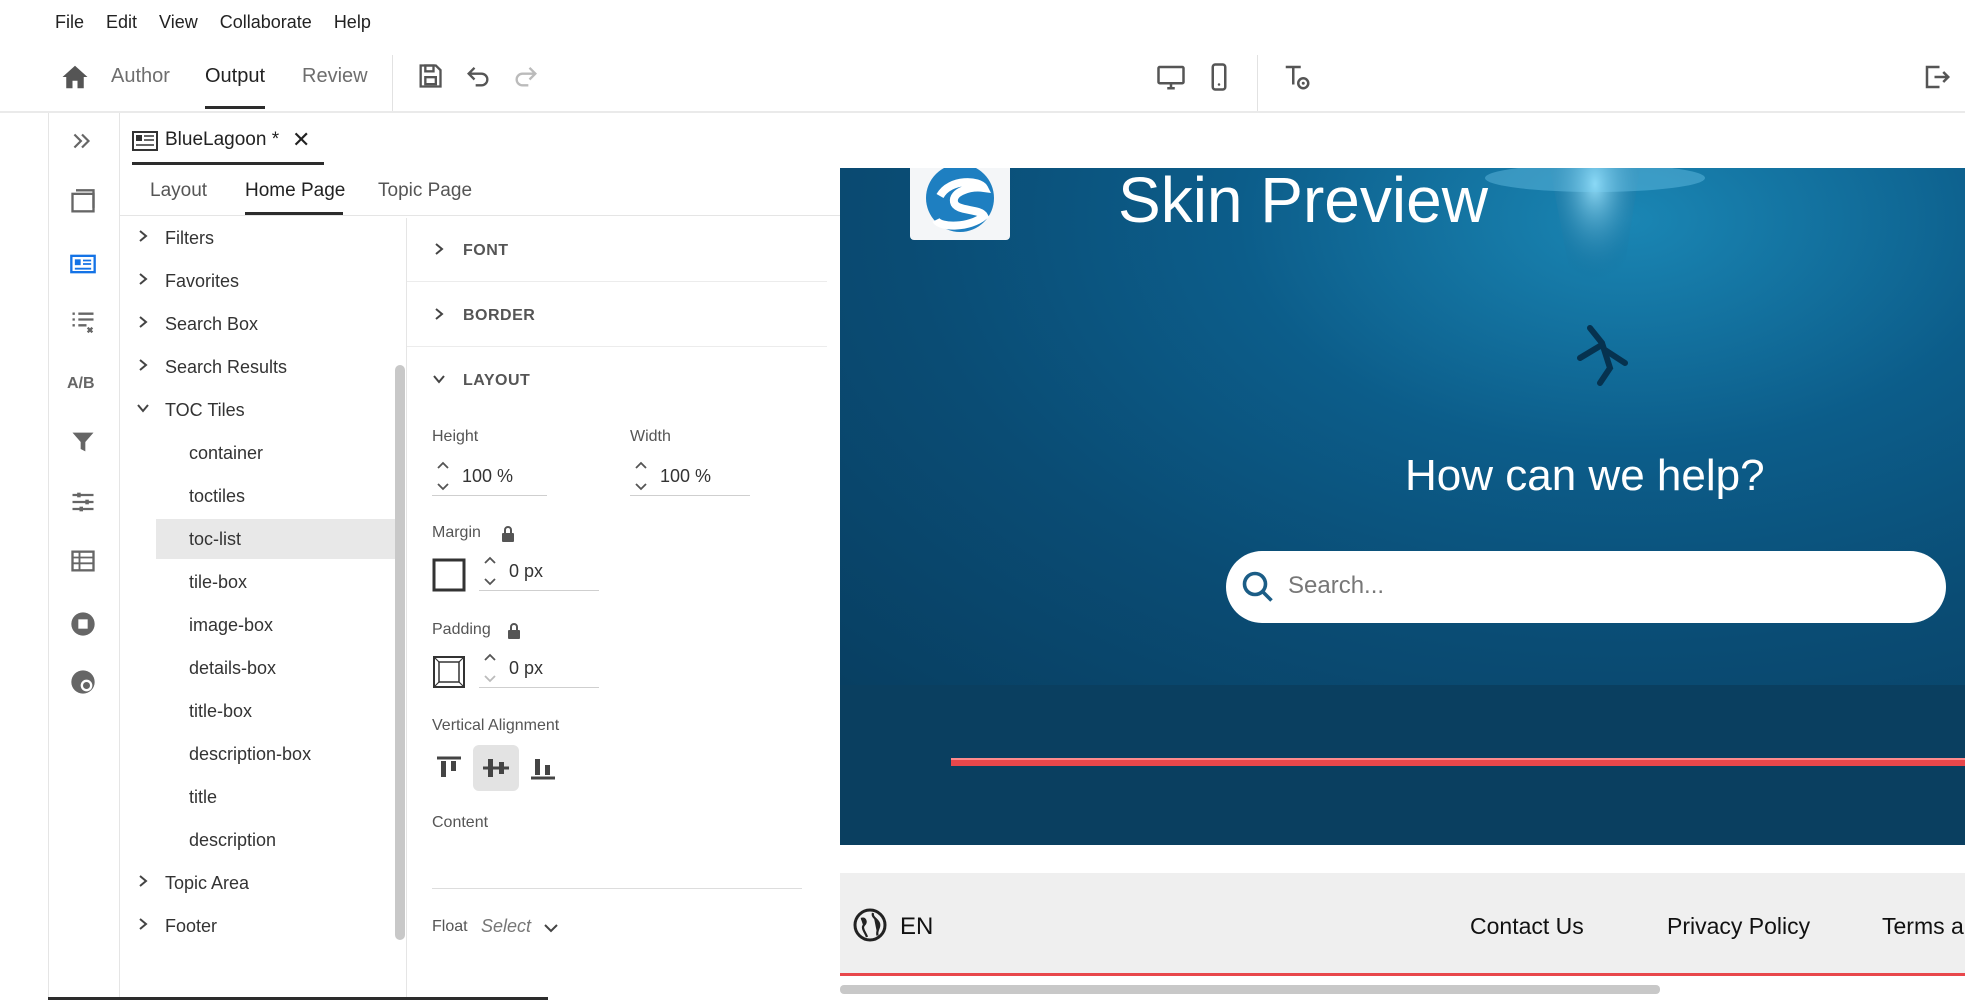 This screenshot has height=1000, width=1965. Describe the element at coordinates (81, 384) in the screenshot. I see `ab-icon: A/B` at that location.